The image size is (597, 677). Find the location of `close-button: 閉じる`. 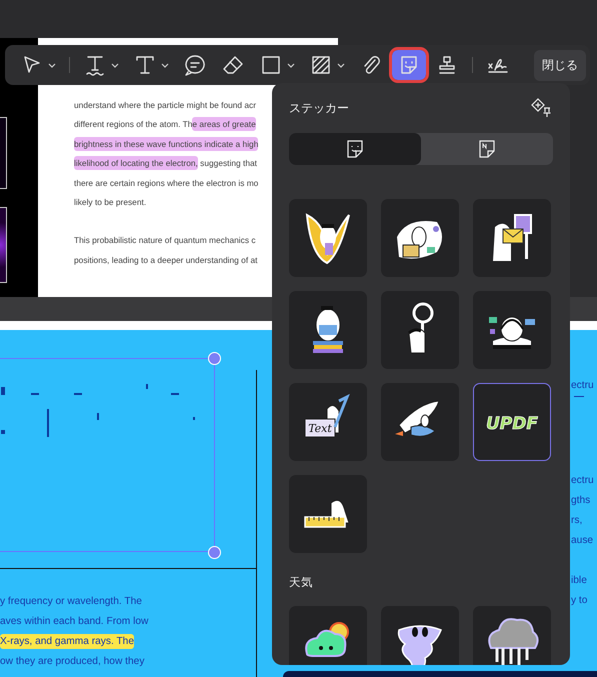

close-button: 閉じる is located at coordinates (560, 65).